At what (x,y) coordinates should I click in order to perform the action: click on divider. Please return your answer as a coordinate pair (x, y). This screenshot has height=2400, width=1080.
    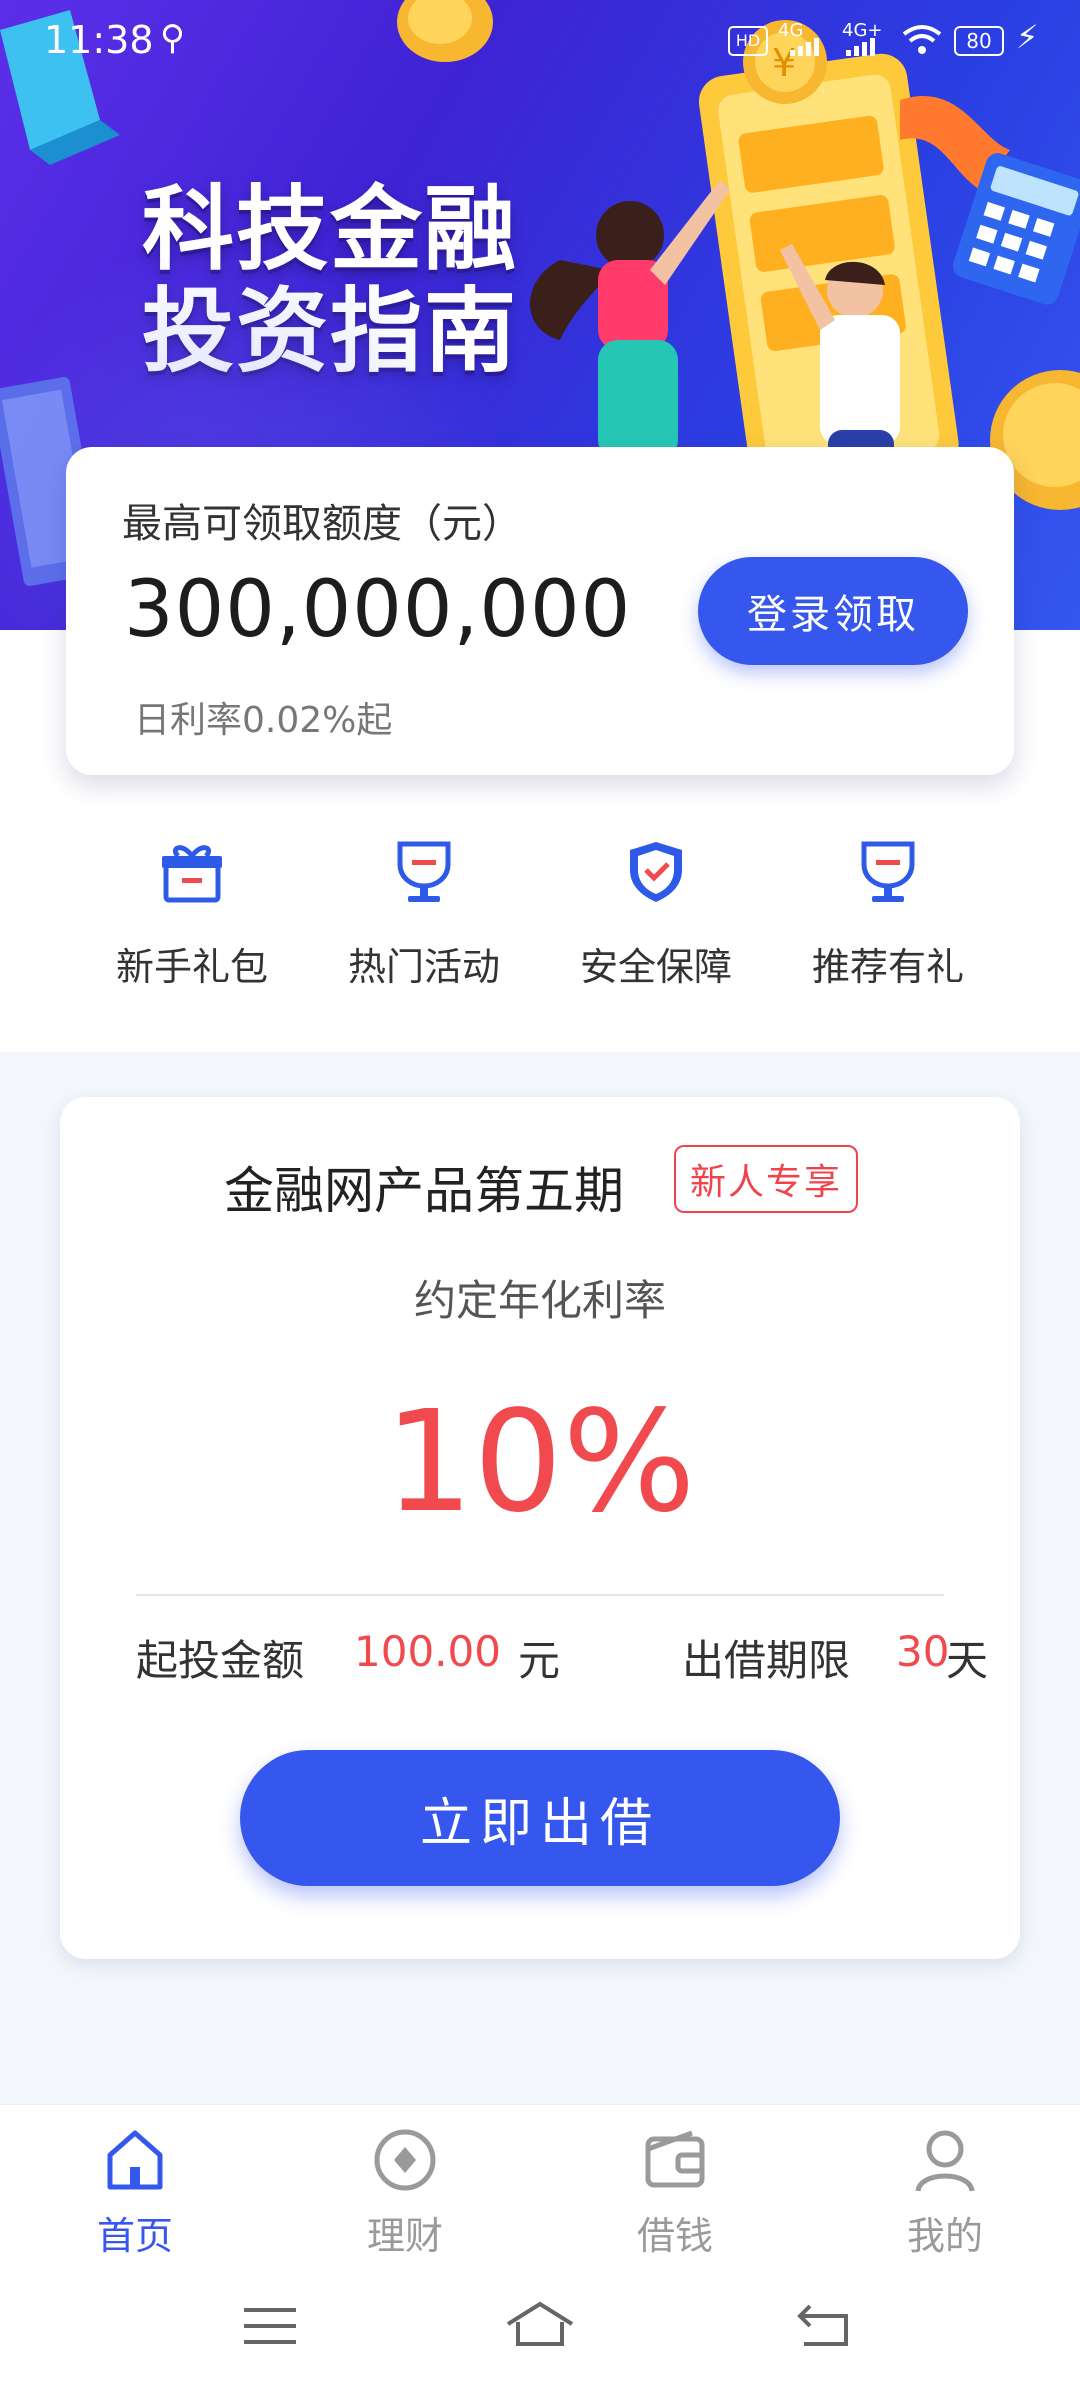
    Looking at the image, I should click on (540, 1595).